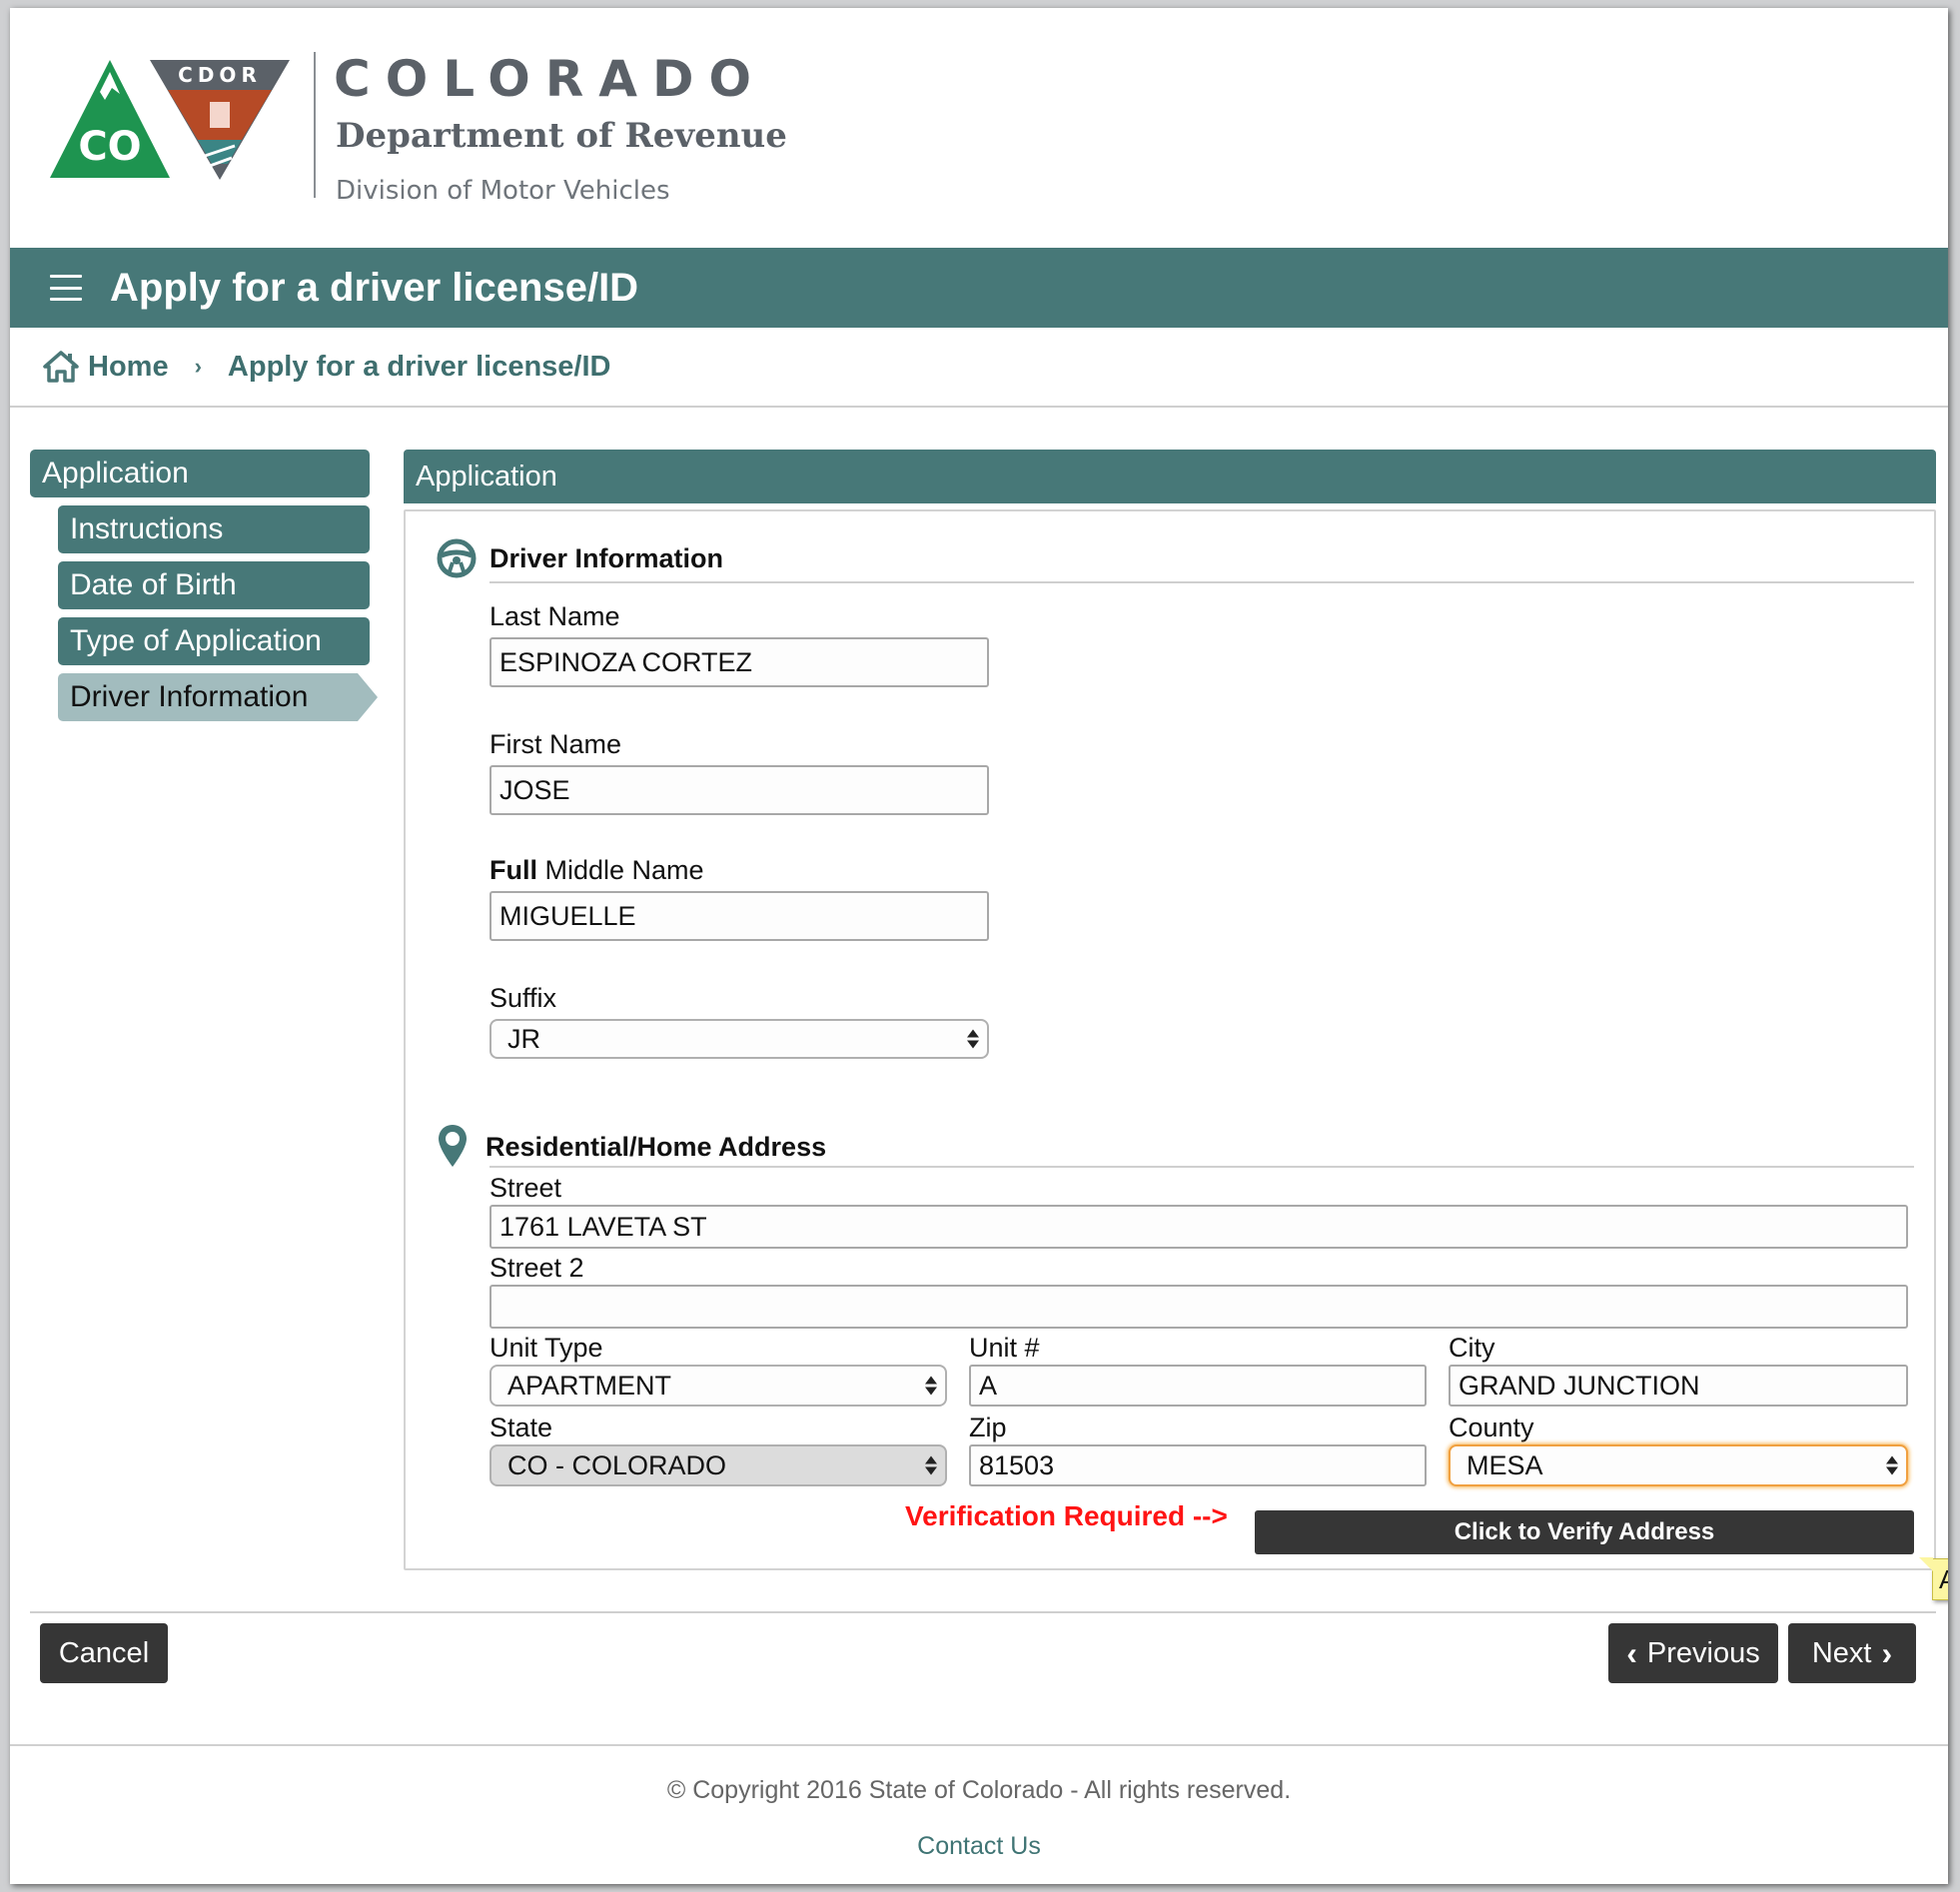 The image size is (1960, 1892). Describe the element at coordinates (220, 115) in the screenshot. I see `building-icon` at that location.